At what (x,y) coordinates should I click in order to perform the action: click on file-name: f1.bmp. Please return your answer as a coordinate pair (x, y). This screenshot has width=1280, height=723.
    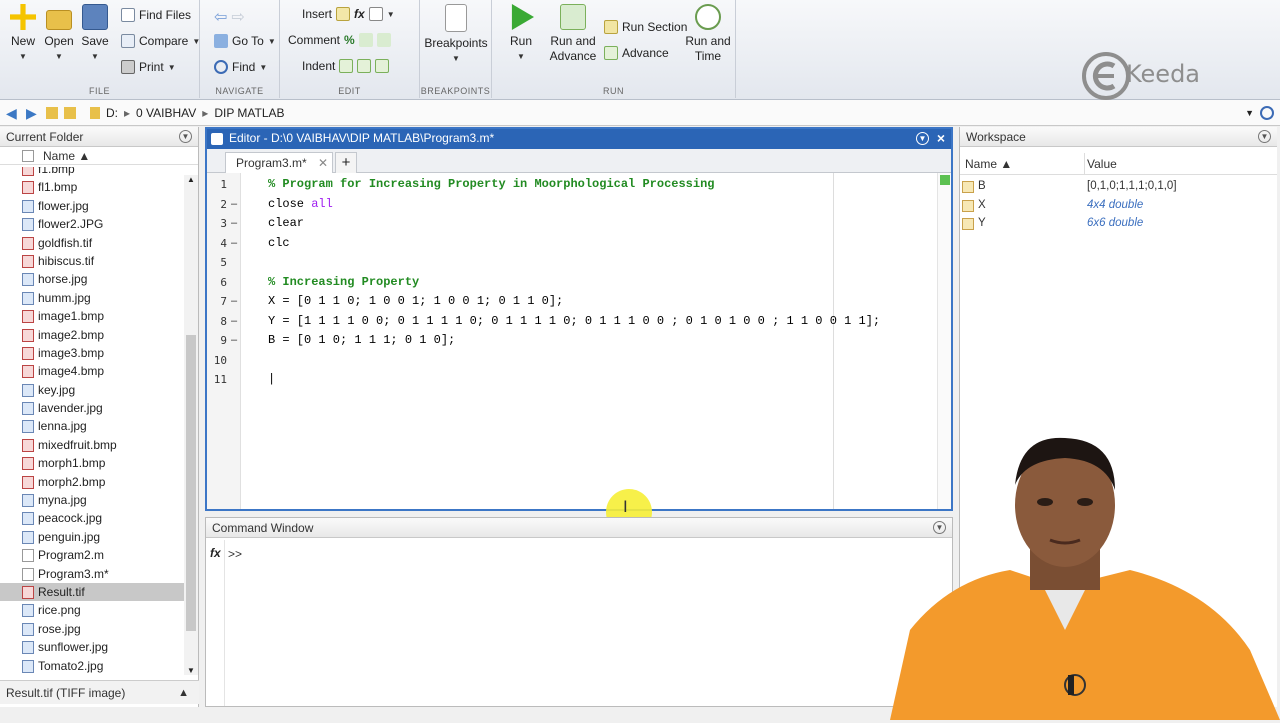
    Looking at the image, I should click on (56, 171).